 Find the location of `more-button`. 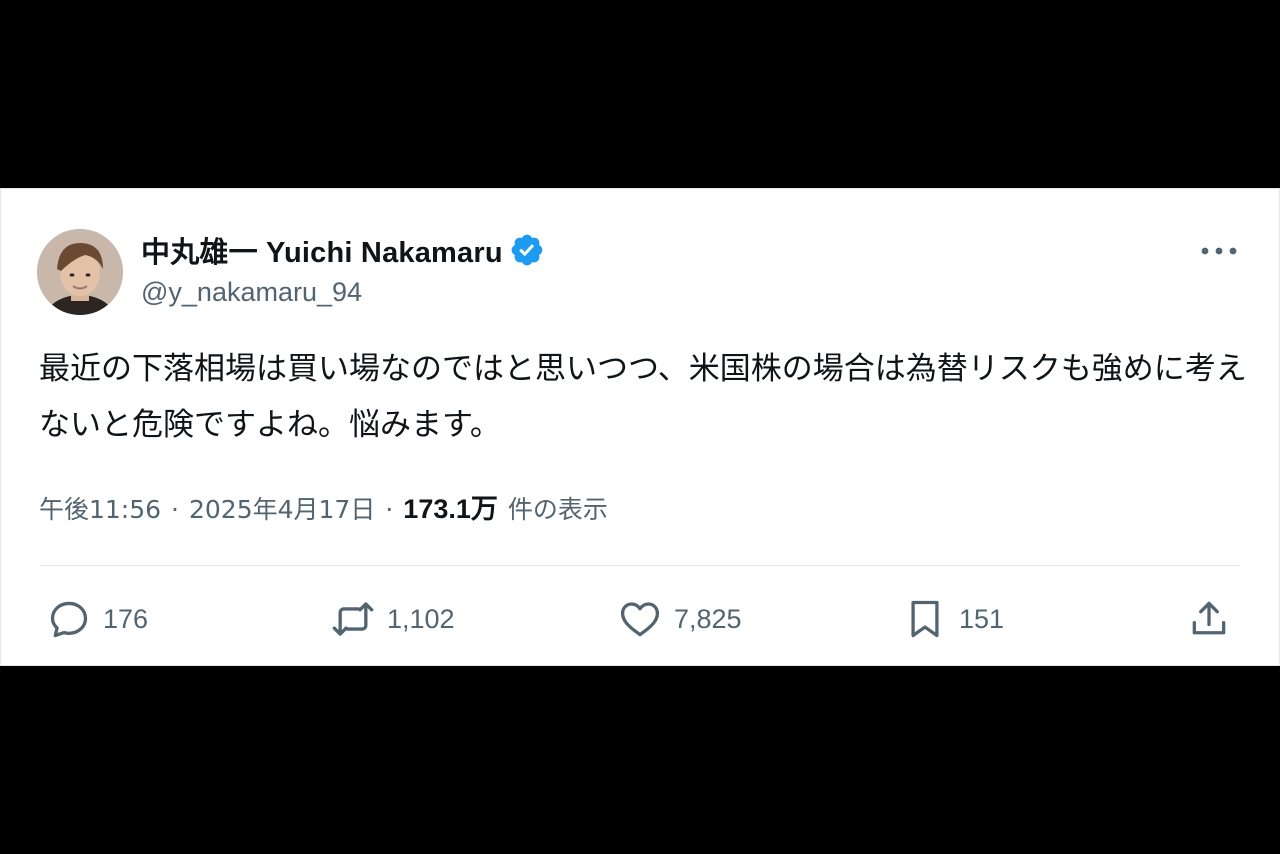

more-button is located at coordinates (1219, 251).